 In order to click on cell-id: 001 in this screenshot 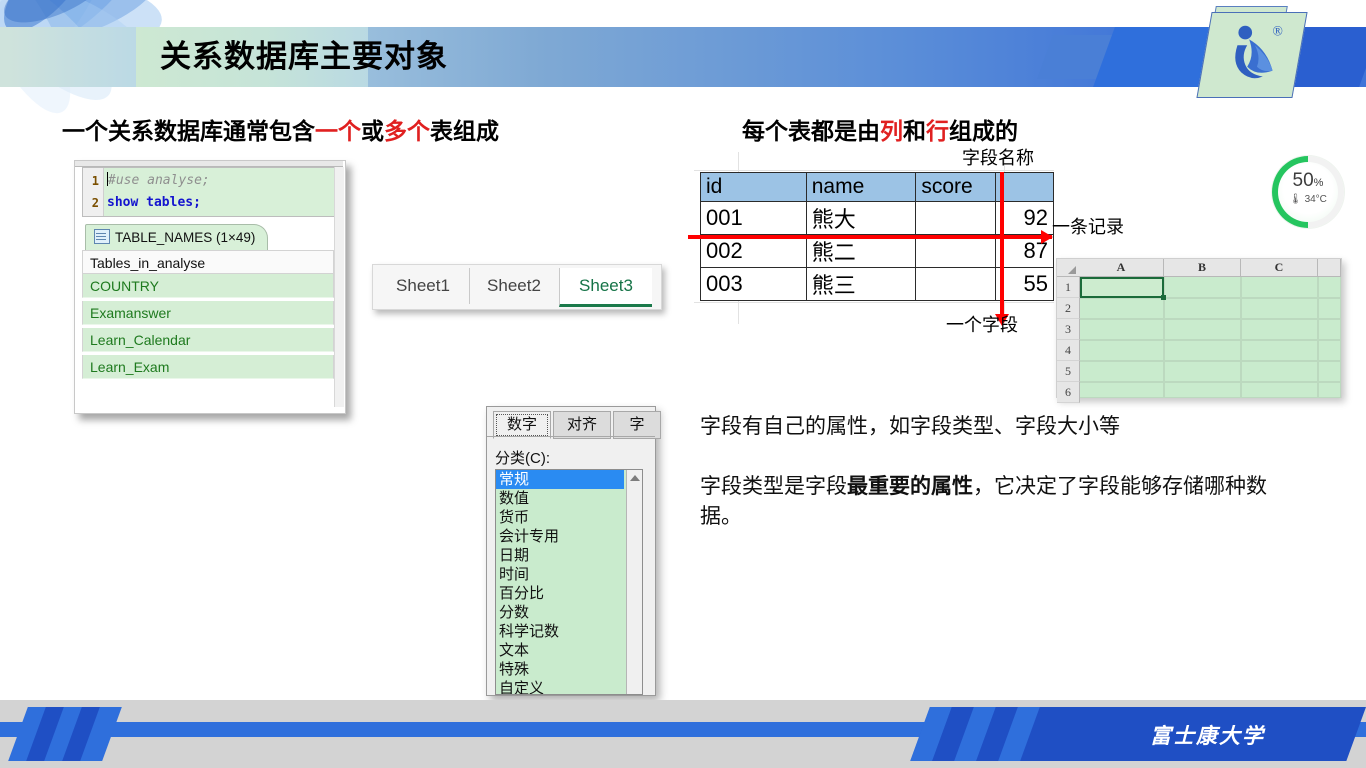, I will do `click(753, 218)`.